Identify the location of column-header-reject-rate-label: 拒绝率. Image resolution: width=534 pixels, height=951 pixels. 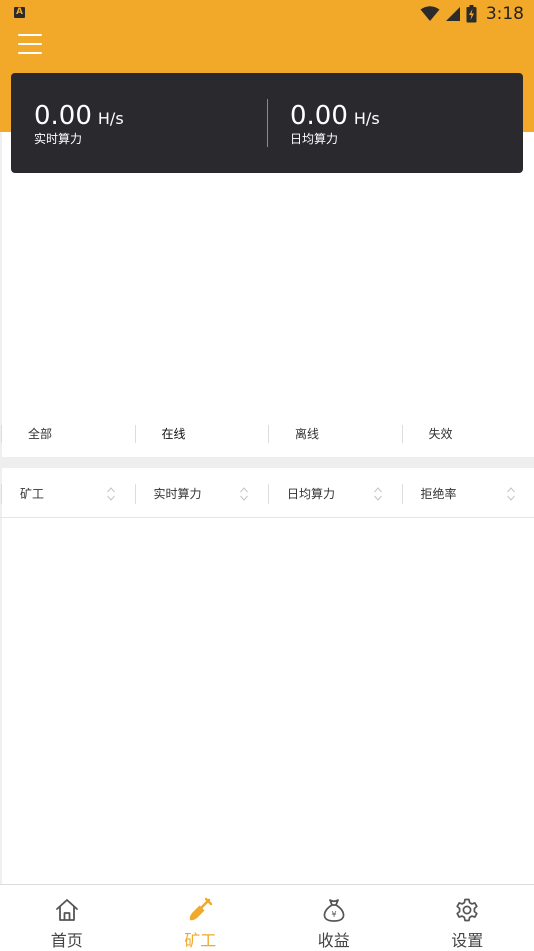
(439, 494).